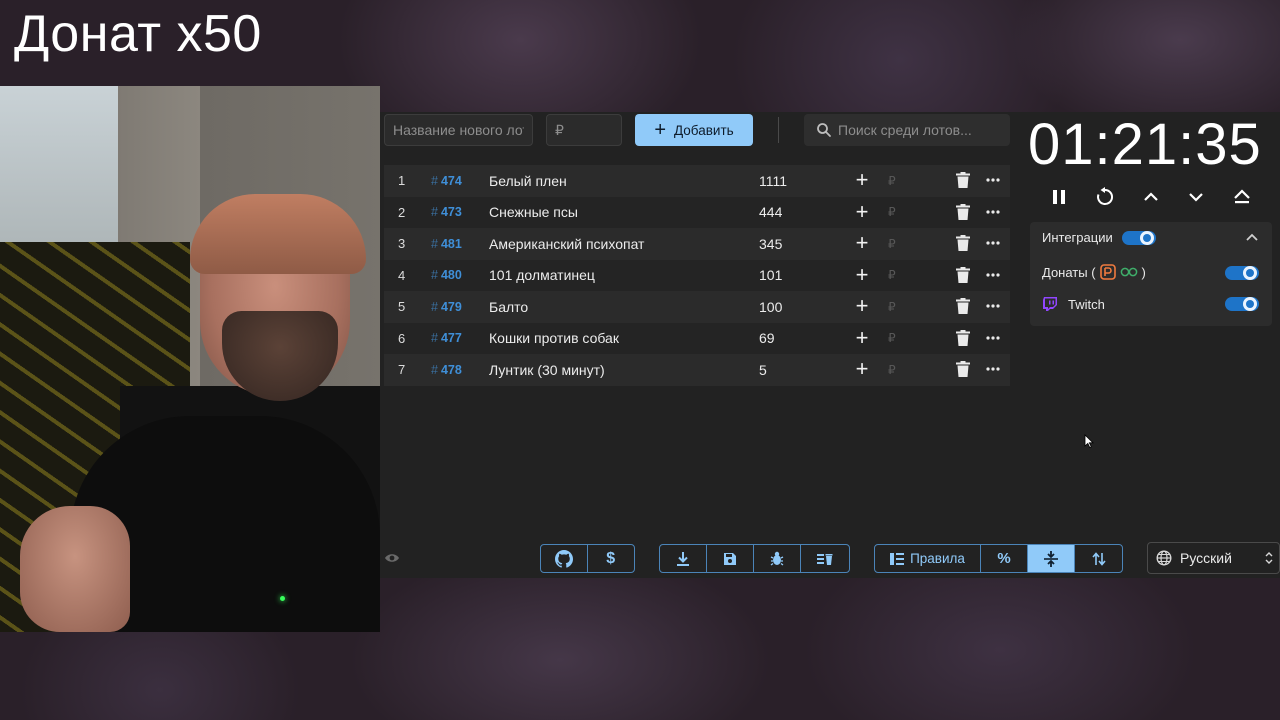  I want to click on lot-position: 1, so click(402, 181).